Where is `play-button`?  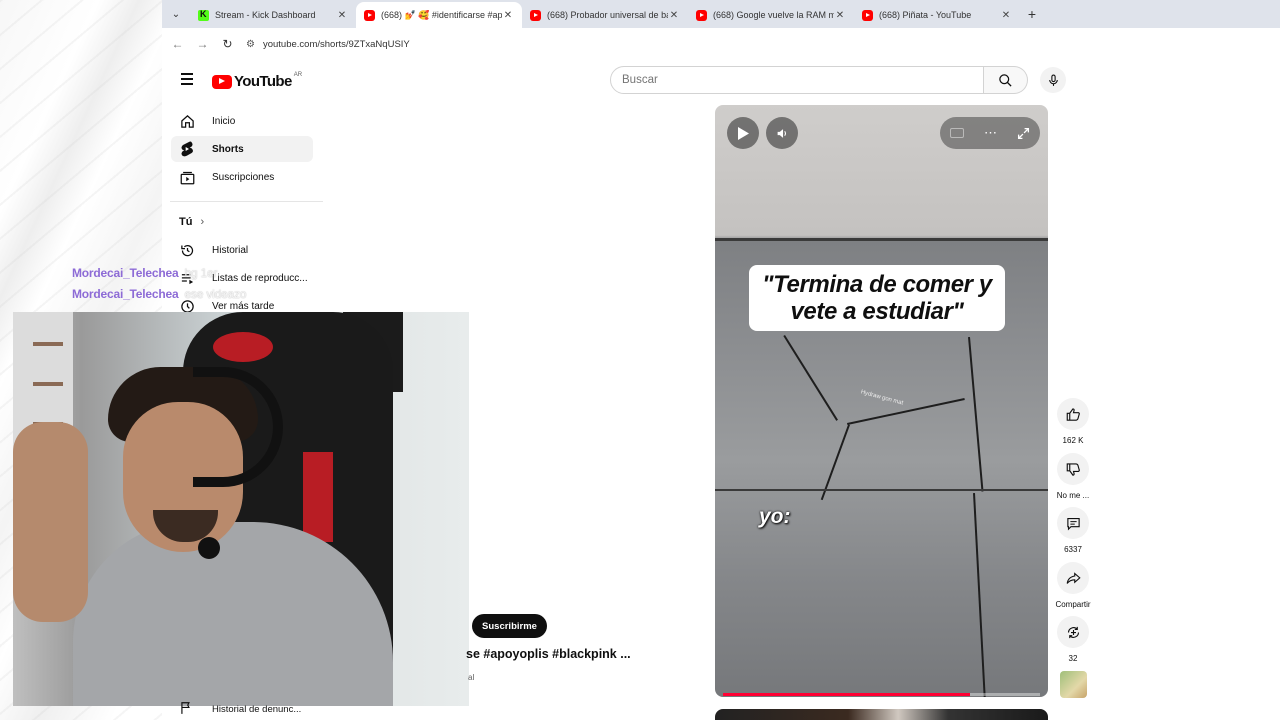
play-button is located at coordinates (743, 133).